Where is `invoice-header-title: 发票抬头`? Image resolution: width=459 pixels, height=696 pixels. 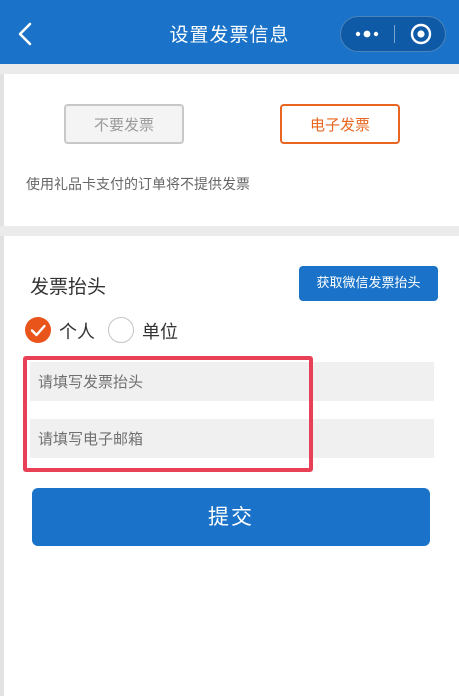
invoice-header-title: 发票抬头 is located at coordinates (68, 287).